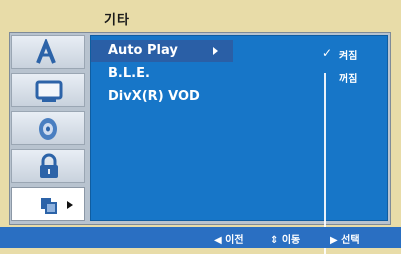 The width and height of the screenshot is (401, 254). I want to click on lock-icon, so click(49, 165).